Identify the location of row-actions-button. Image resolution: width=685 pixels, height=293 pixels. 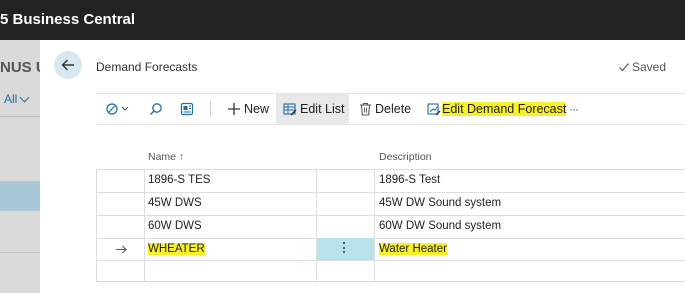
(345, 249).